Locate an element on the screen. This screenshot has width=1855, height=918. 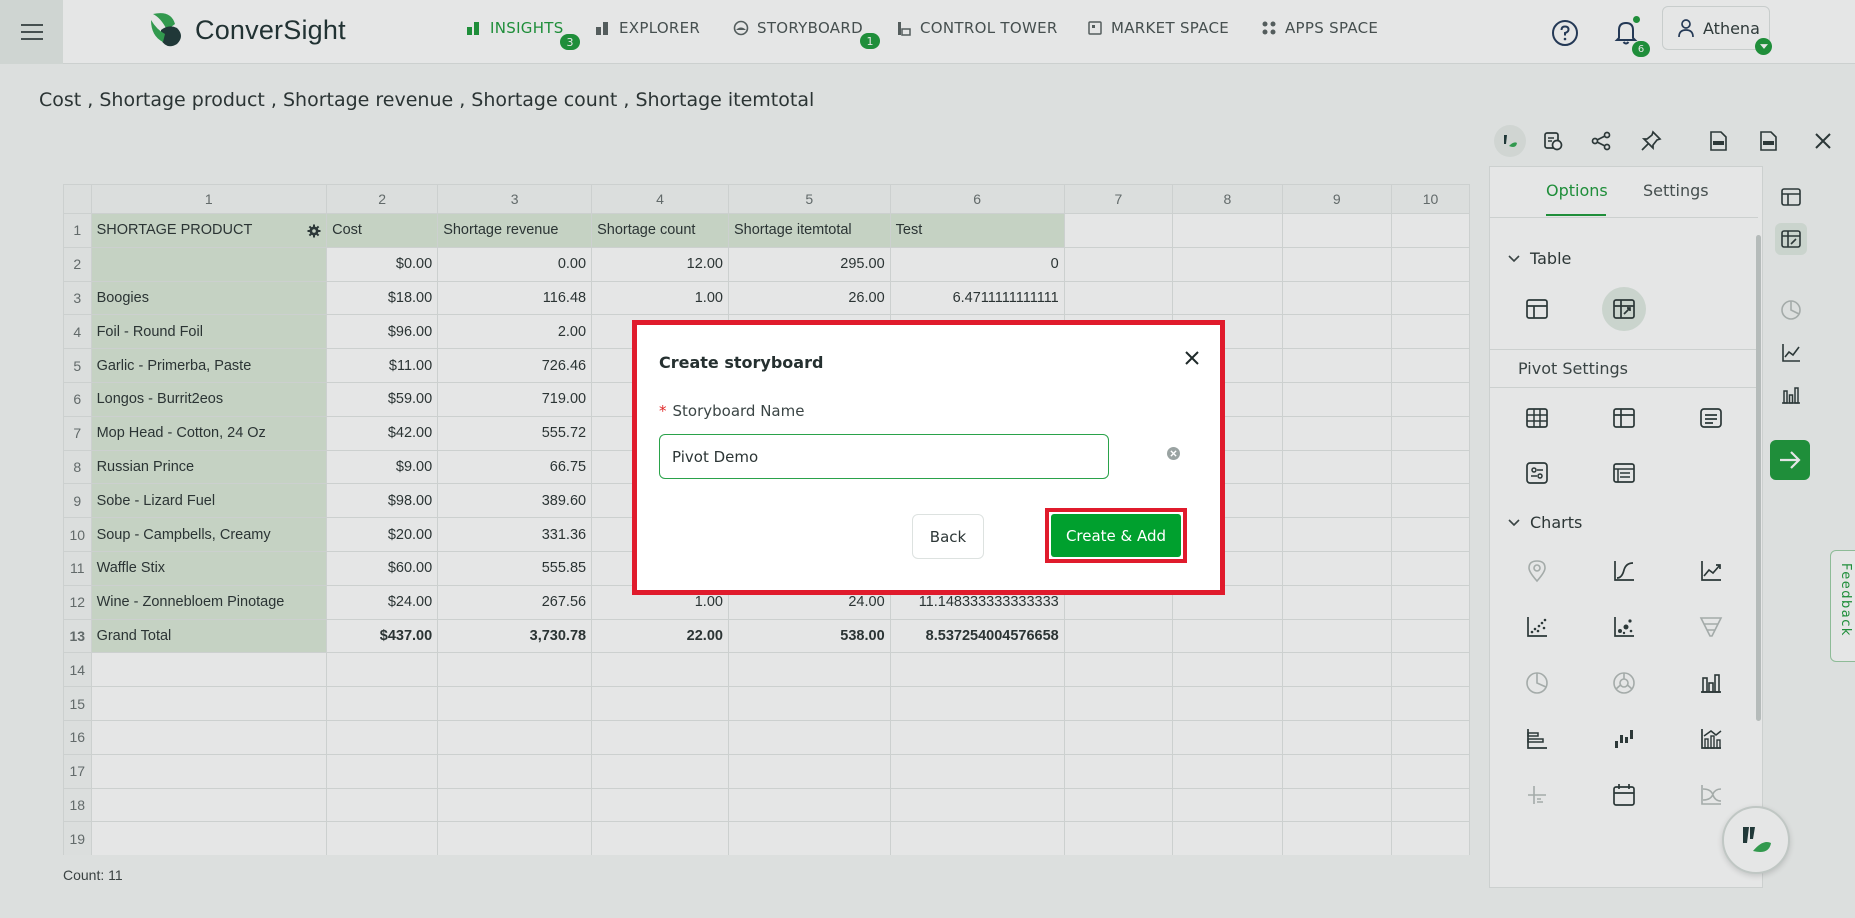
close-icon is located at coordinates (1192, 358).